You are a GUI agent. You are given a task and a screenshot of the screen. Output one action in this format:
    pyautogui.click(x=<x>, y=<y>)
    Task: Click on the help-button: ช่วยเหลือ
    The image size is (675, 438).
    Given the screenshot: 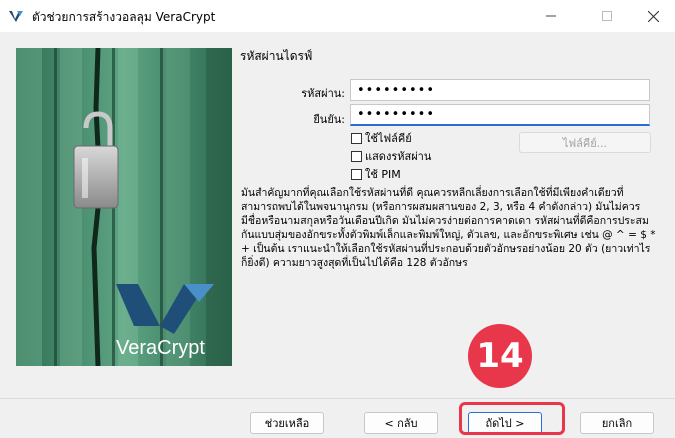 What is the action you would take?
    pyautogui.click(x=287, y=423)
    